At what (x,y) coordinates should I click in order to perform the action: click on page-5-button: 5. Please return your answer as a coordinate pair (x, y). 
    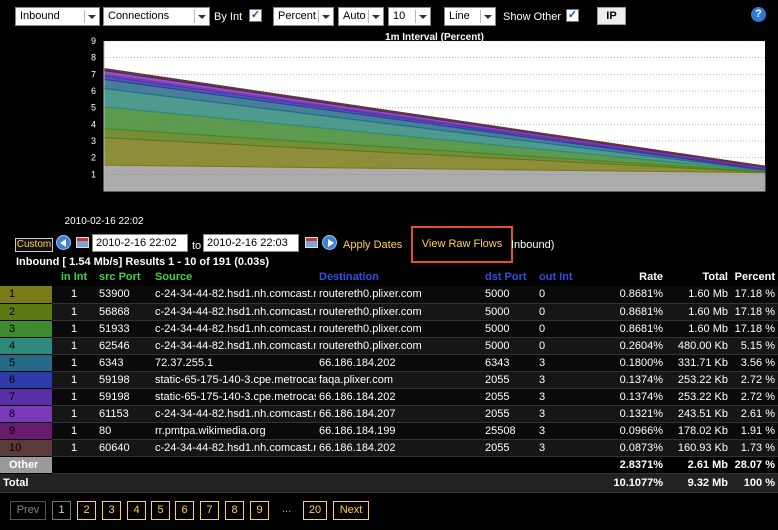
    Looking at the image, I should click on (160, 510).